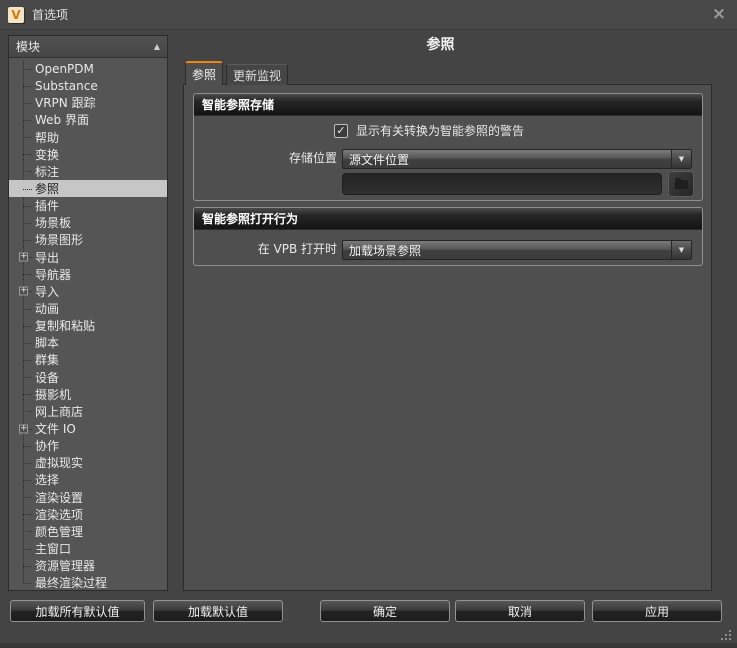 The height and width of the screenshot is (648, 737). Describe the element at coordinates (88, 445) in the screenshot. I see `sidebar-item: 协作` at that location.